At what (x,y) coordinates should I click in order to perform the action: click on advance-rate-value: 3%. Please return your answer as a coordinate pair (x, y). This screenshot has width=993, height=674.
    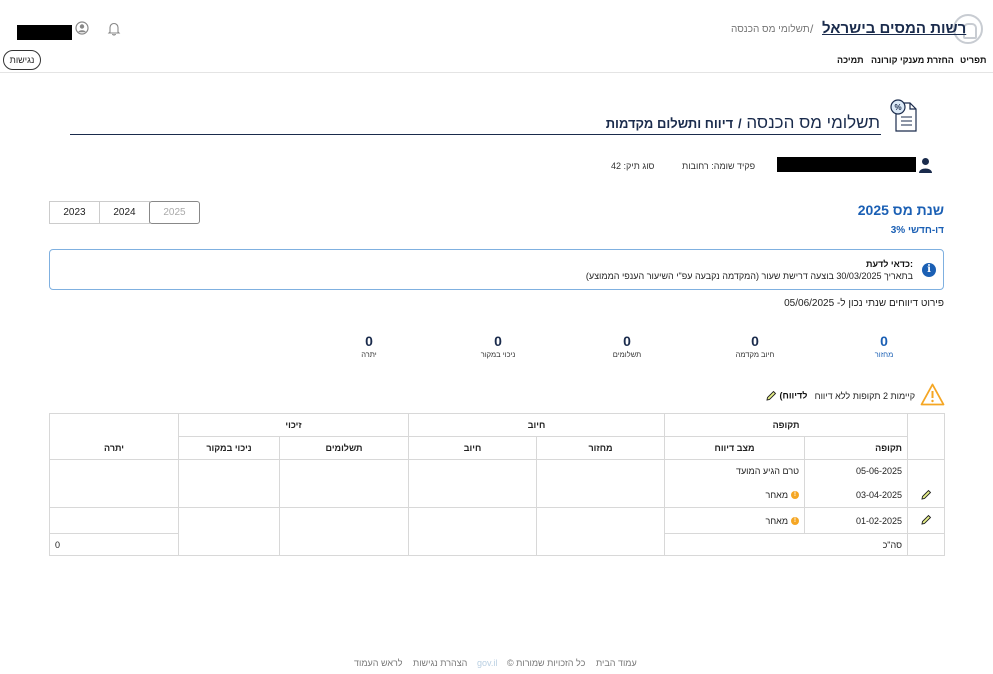
    Looking at the image, I should click on (898, 230).